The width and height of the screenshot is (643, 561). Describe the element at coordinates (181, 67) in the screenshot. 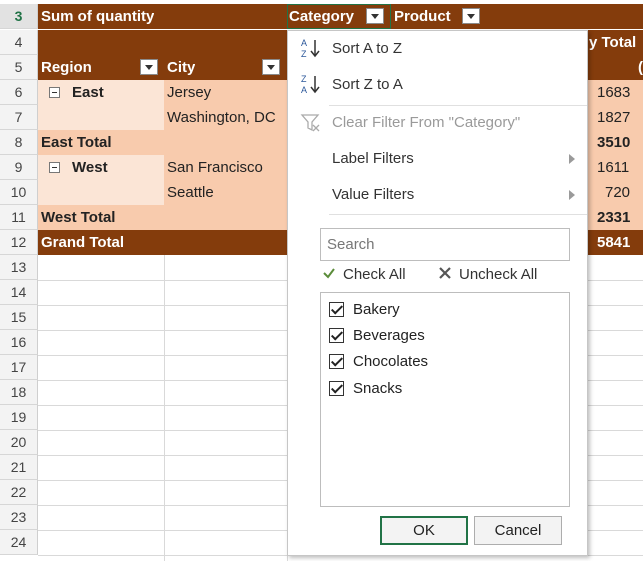

I see `city-field-label: City` at that location.